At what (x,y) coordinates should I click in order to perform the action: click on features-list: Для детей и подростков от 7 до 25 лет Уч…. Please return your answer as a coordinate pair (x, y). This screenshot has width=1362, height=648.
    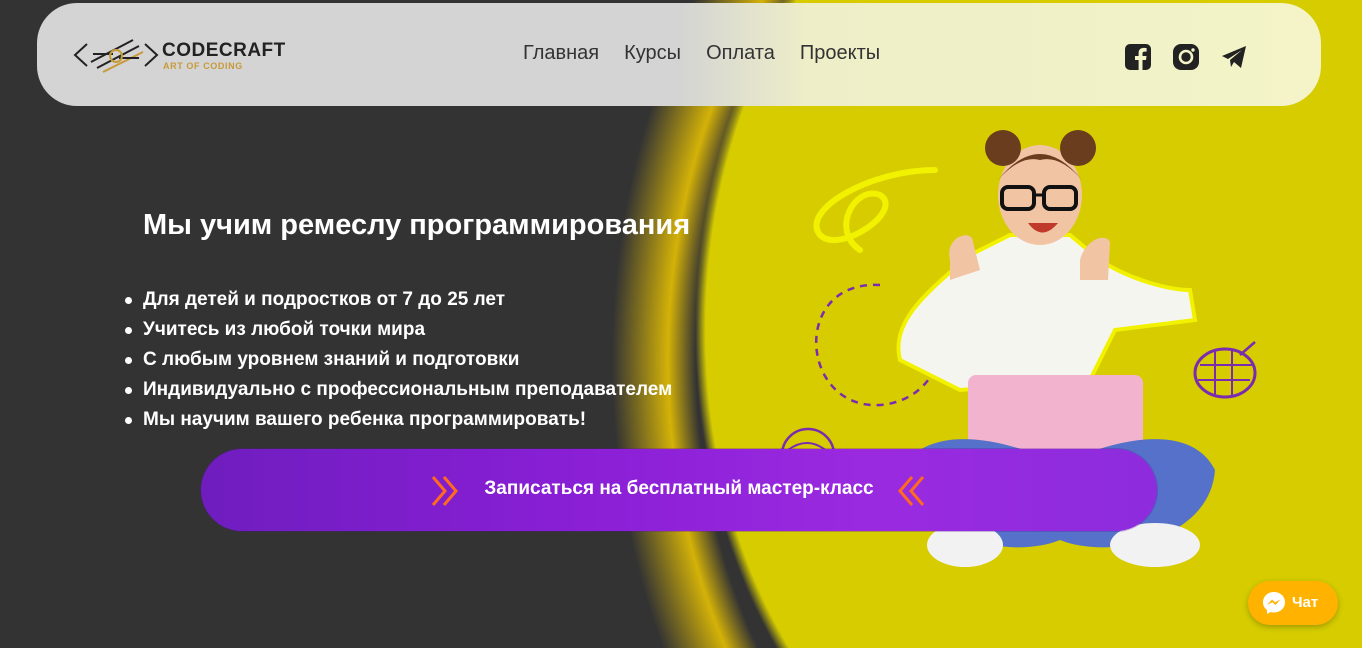
    Looking at the image, I should click on (398, 362).